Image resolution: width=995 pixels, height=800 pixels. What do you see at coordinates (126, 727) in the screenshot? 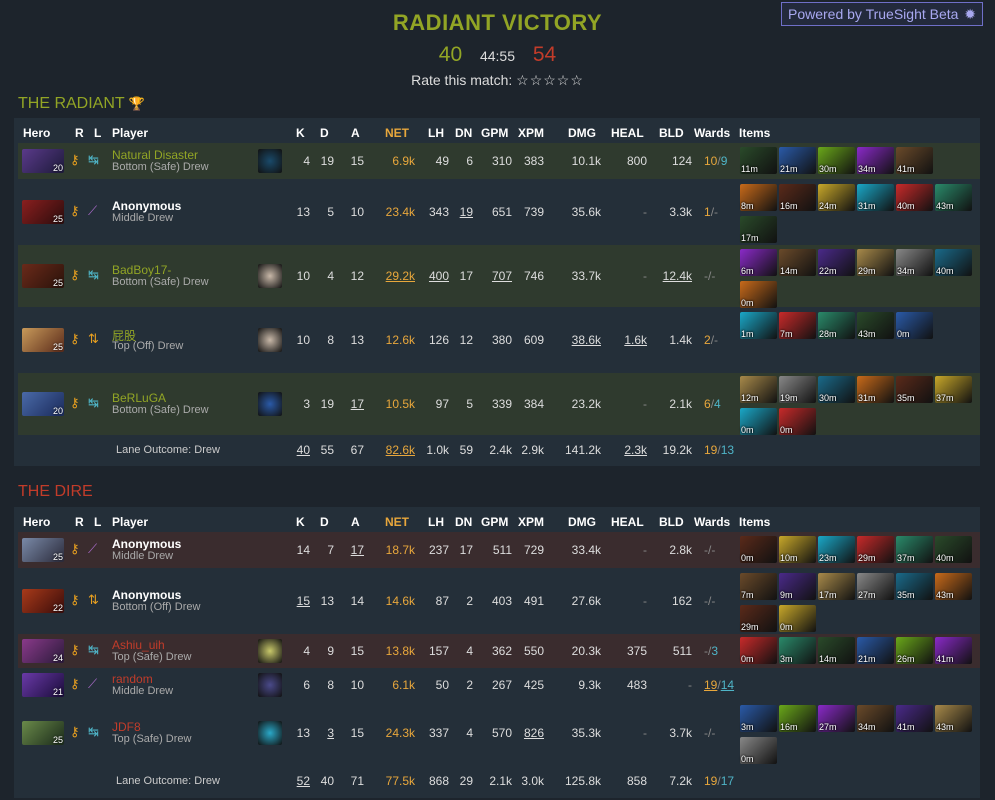
I see `player-name: JDF8` at bounding box center [126, 727].